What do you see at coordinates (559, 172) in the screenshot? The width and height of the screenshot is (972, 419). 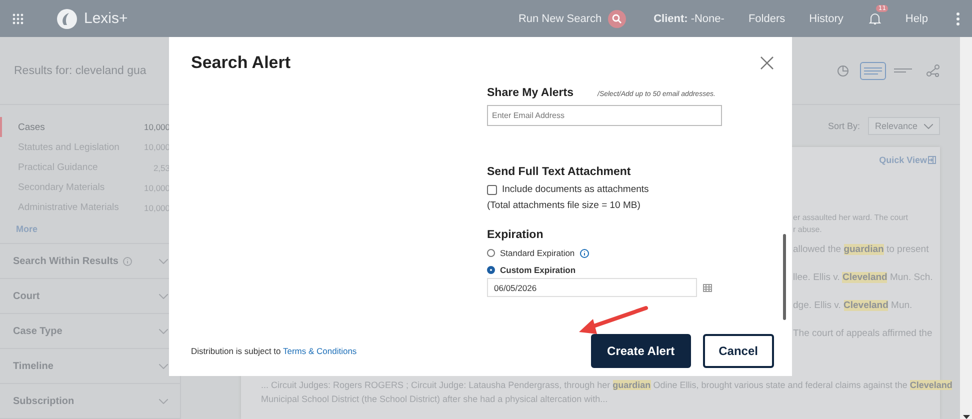 I see `section-heading: Send Full Text Attachment` at bounding box center [559, 172].